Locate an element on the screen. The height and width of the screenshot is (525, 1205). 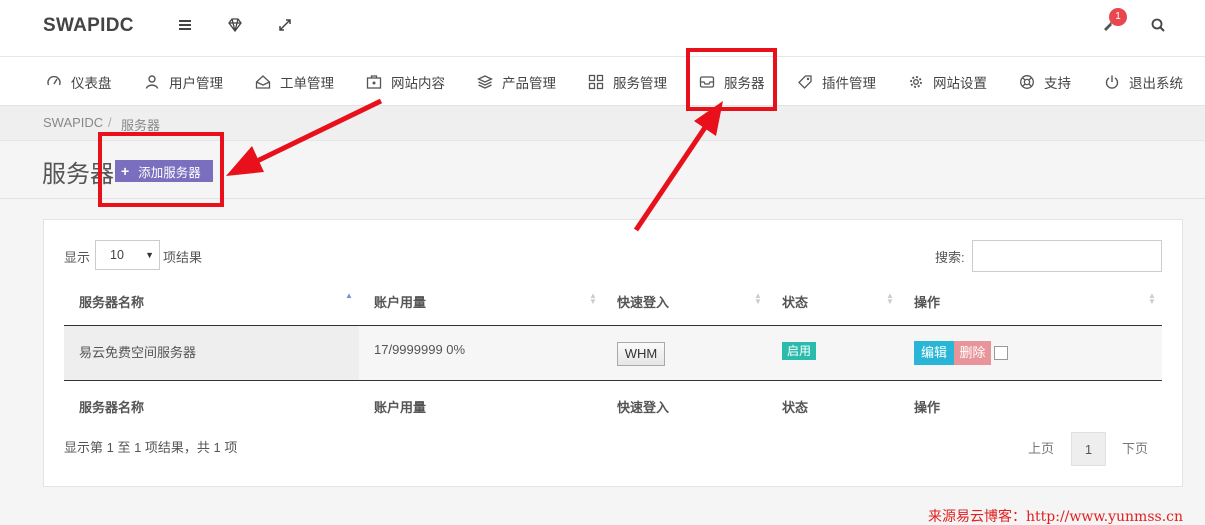
col-header-actions: 操作 is located at coordinates (927, 301).